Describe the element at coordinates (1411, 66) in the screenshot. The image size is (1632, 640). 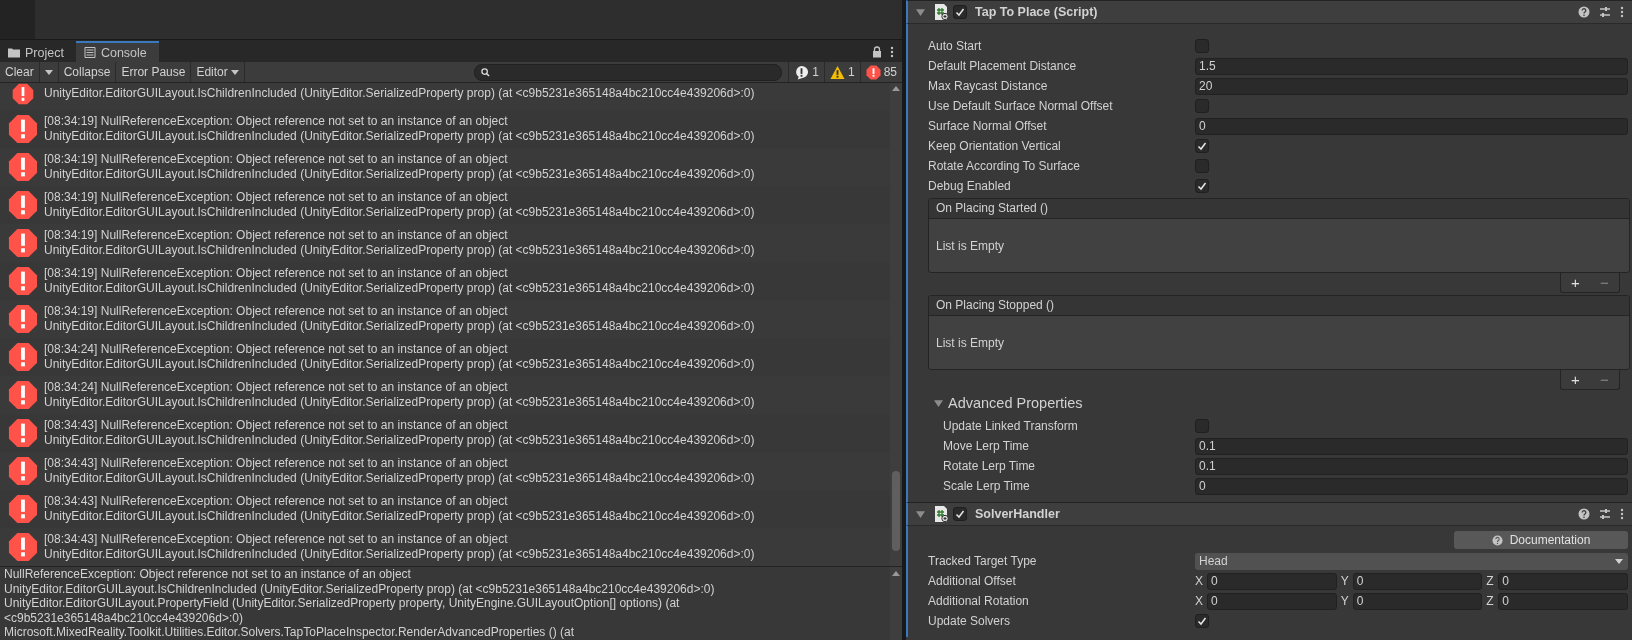
I see `number-field: 1.5` at that location.